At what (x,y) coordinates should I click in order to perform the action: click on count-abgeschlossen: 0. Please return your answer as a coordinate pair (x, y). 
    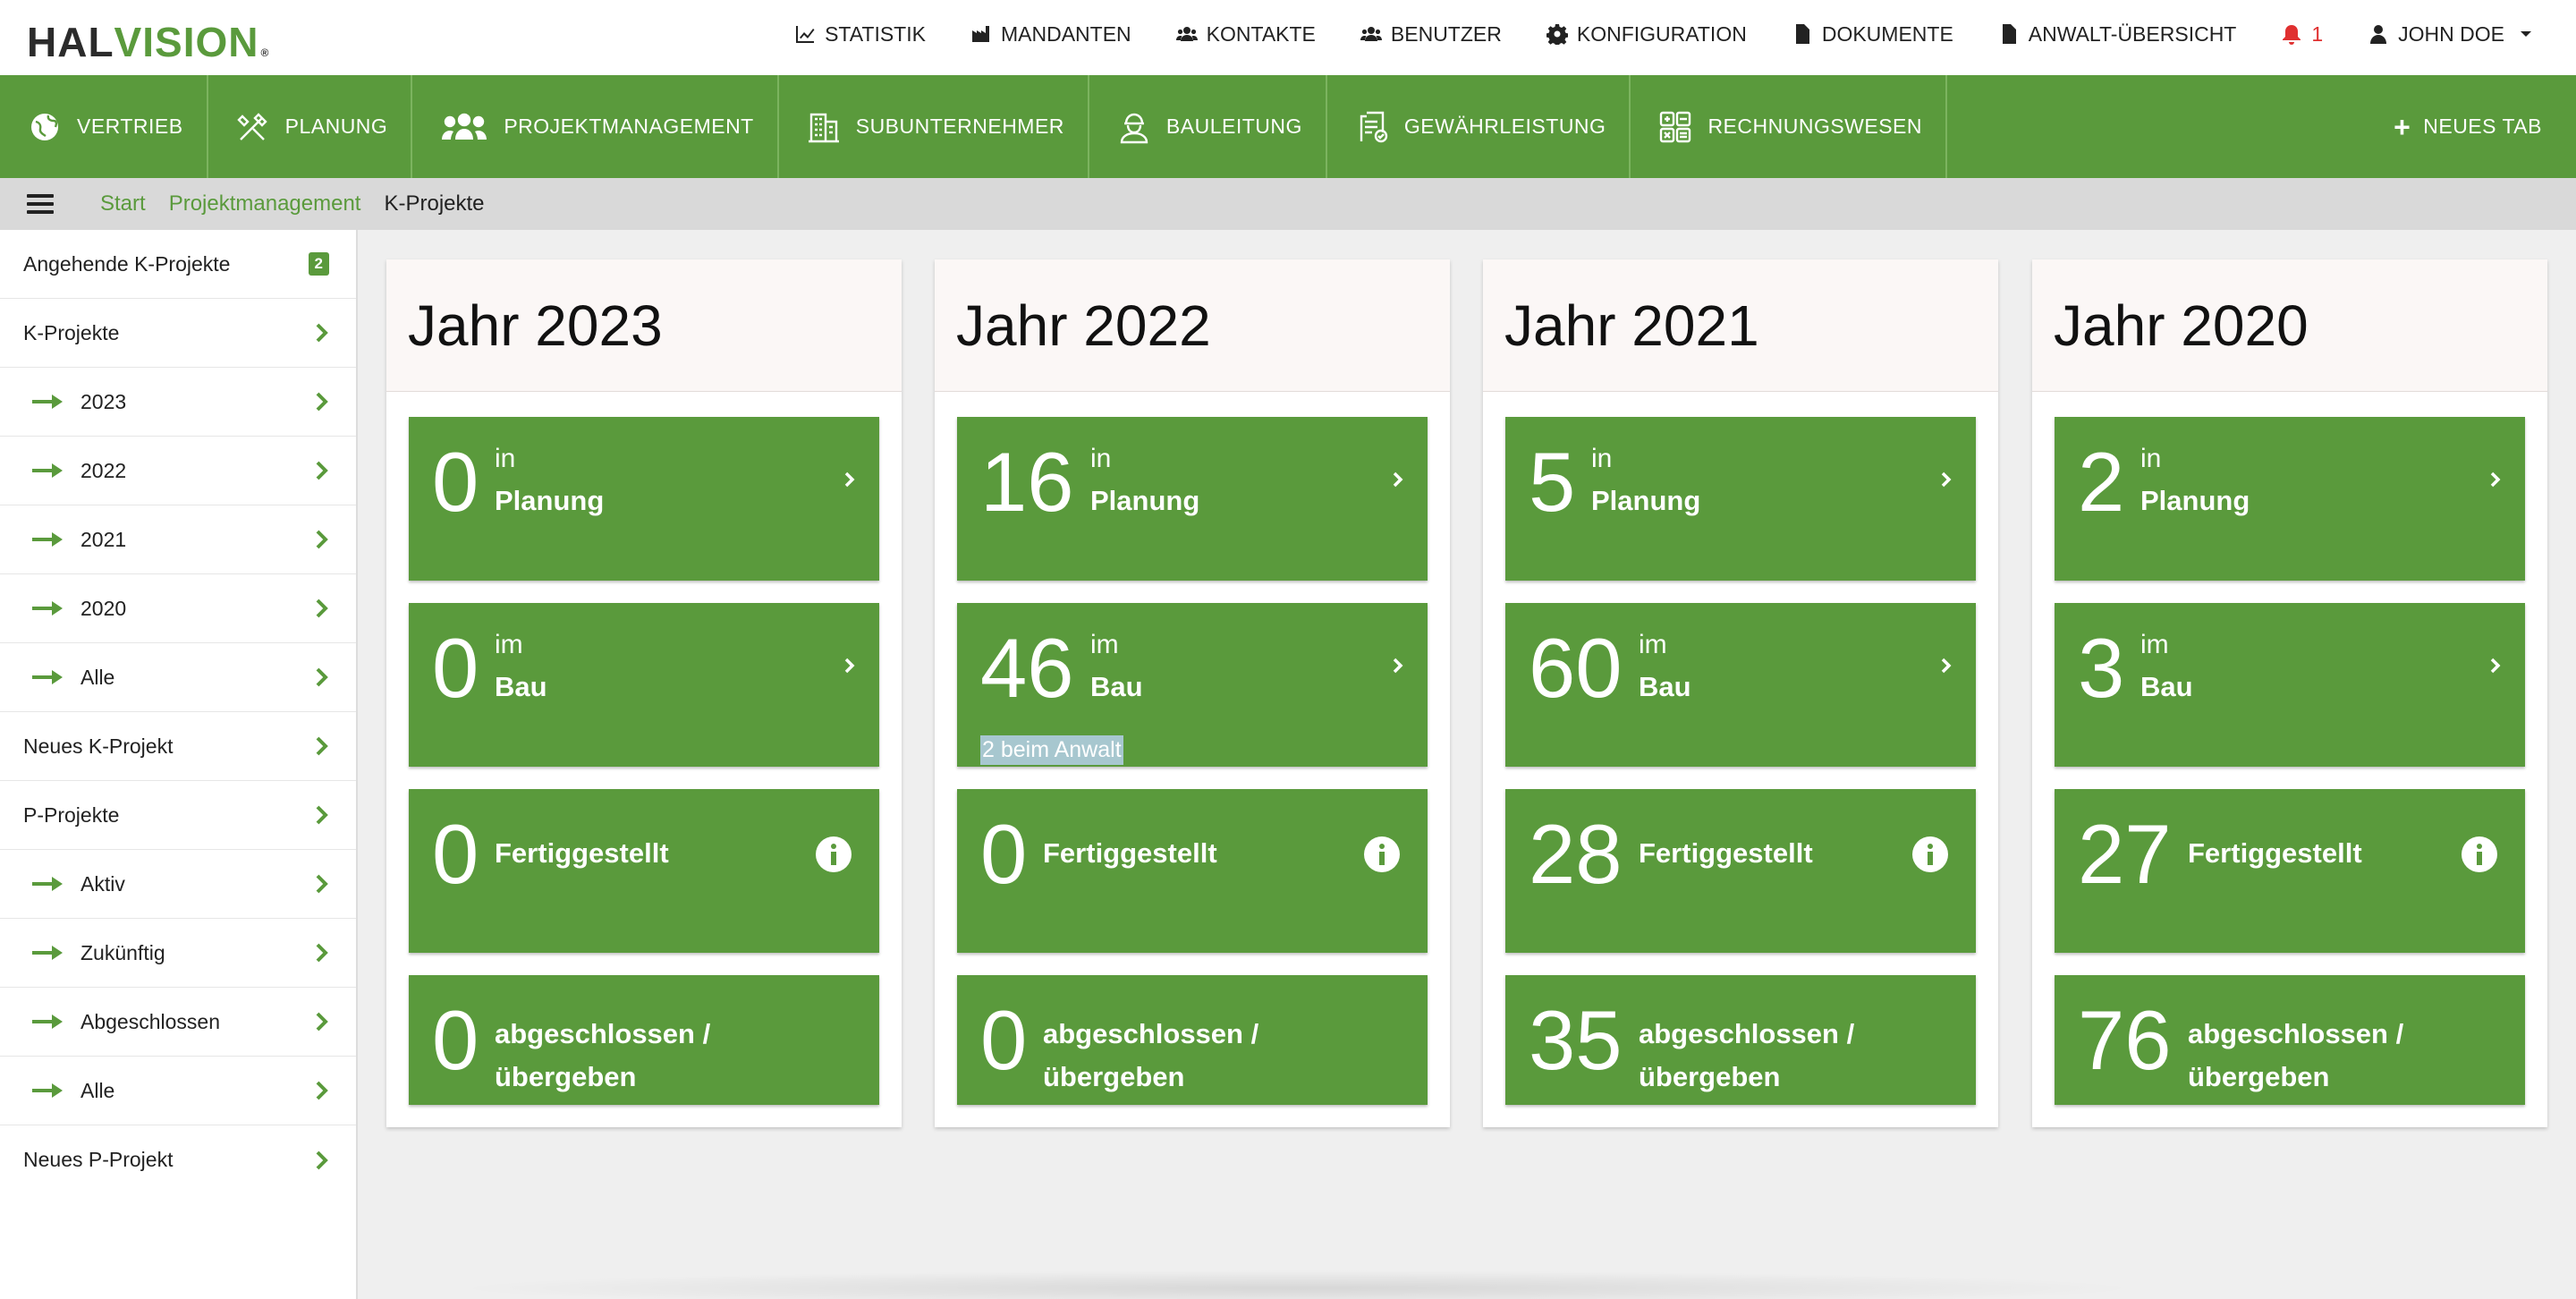
    Looking at the image, I should click on (1004, 1040).